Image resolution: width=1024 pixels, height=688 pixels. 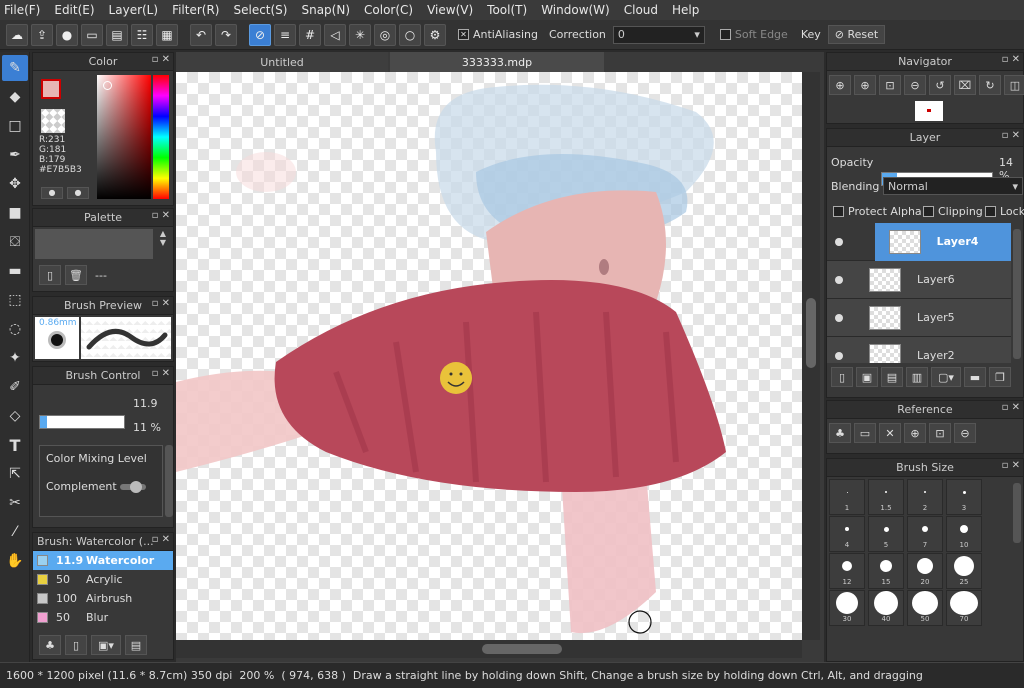 I want to click on eraser-tool-icon: ◆, so click(x=15, y=97).